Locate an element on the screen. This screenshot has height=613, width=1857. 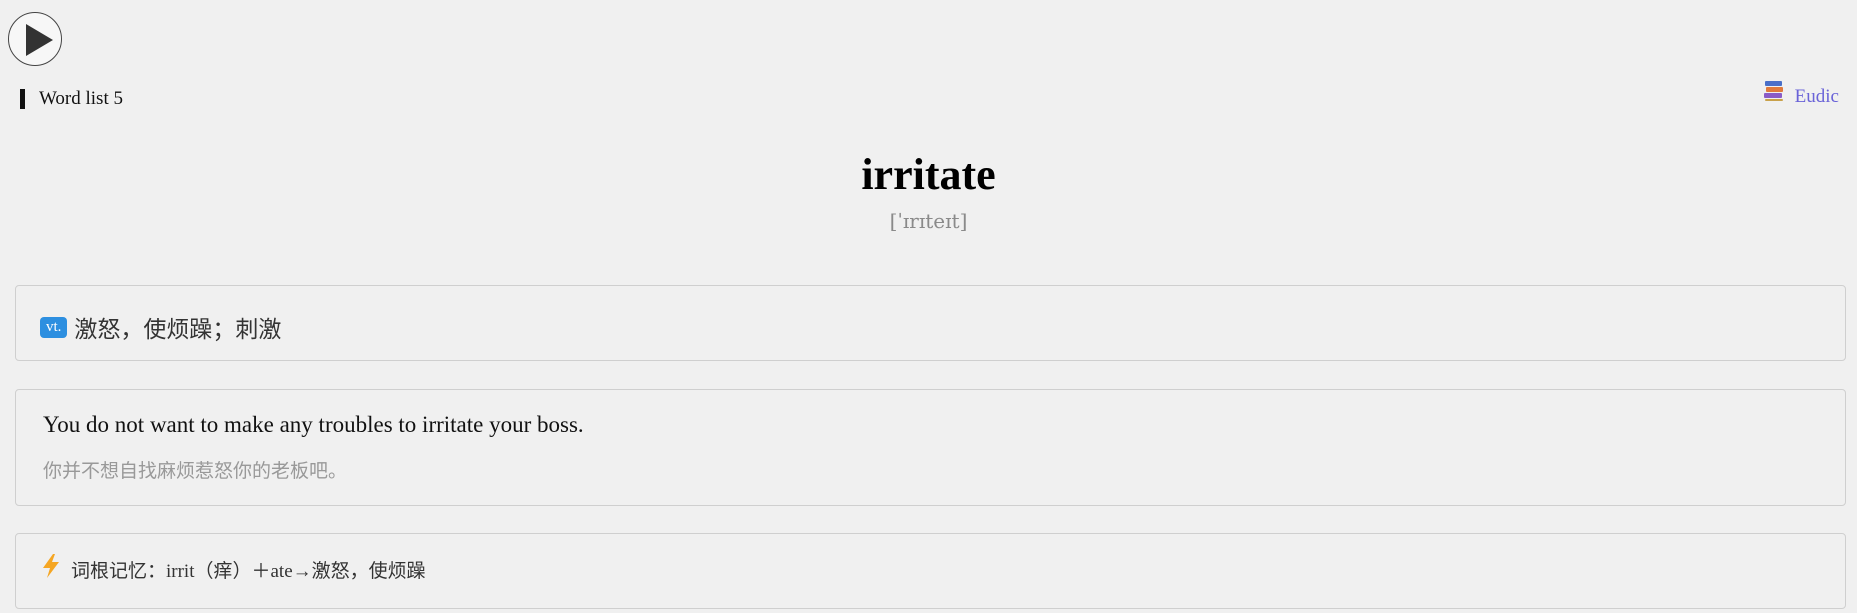
headword: irritate is located at coordinates (928, 174).